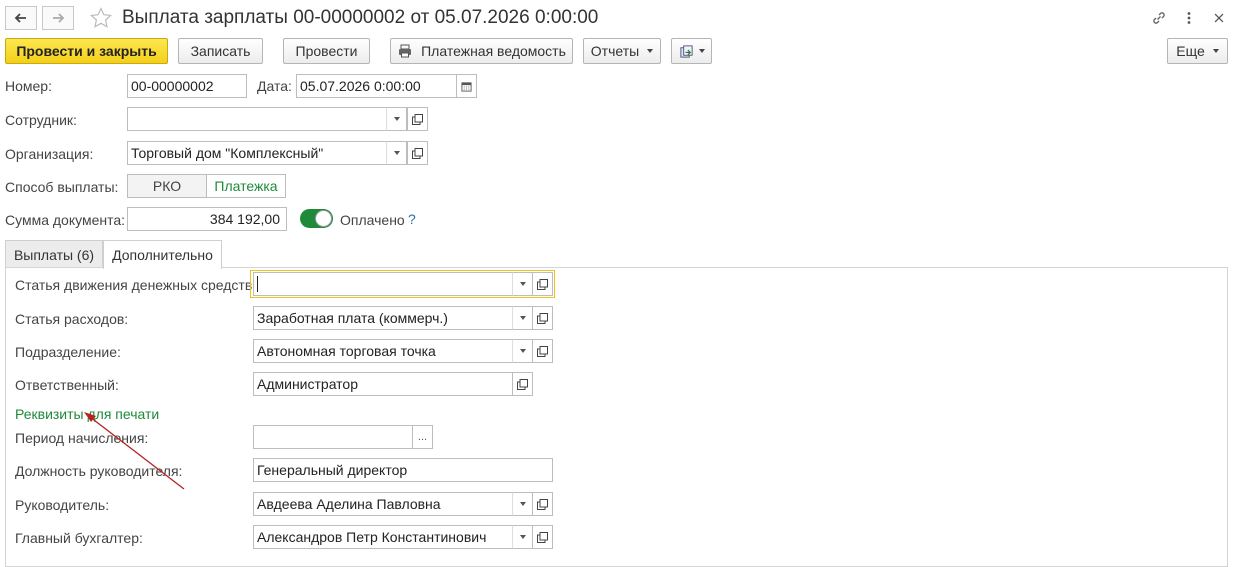  I want to click on payroll-statement-button: Платежная ведомость, so click(481, 51).